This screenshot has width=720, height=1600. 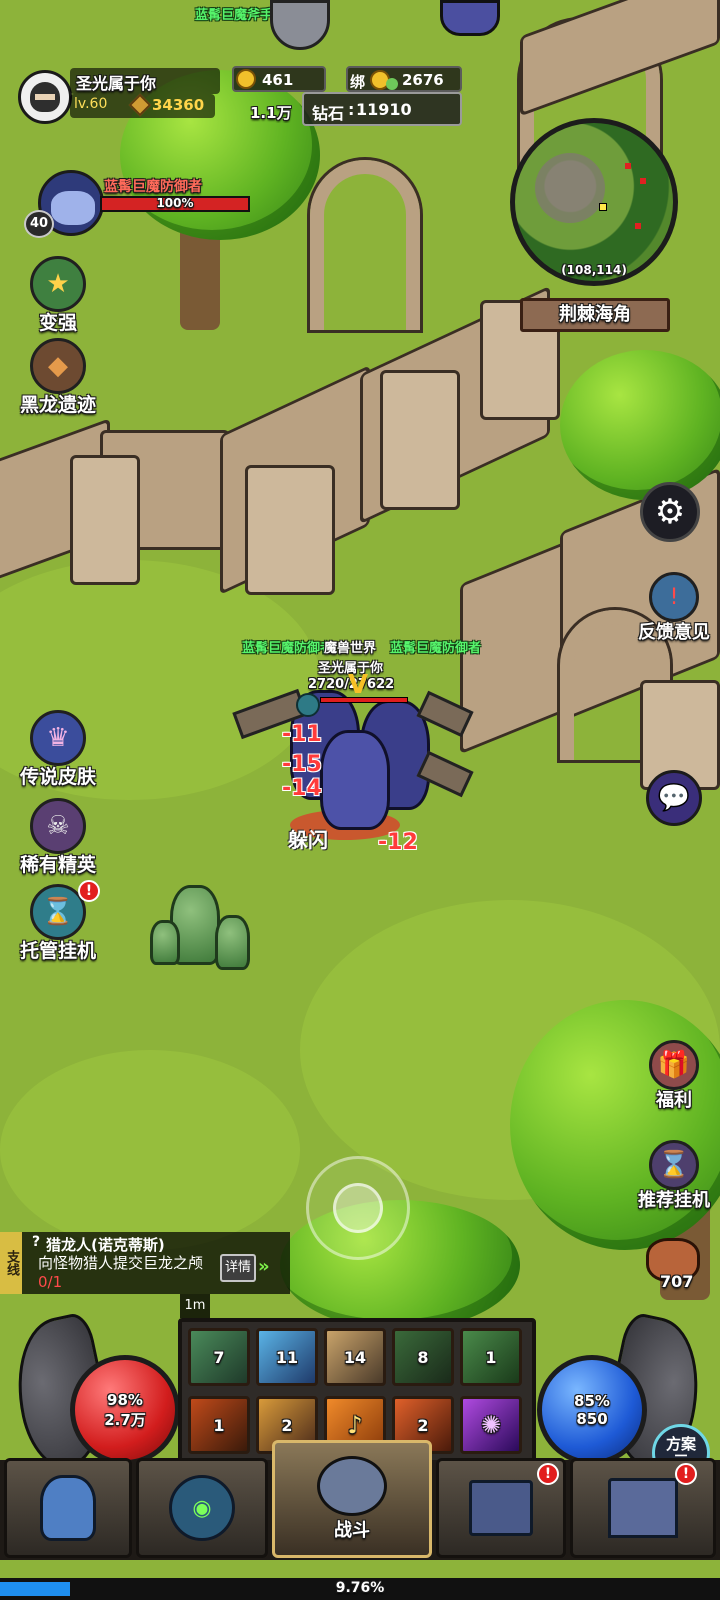 I want to click on player-name-panel: 圣光属于你, so click(x=145, y=81).